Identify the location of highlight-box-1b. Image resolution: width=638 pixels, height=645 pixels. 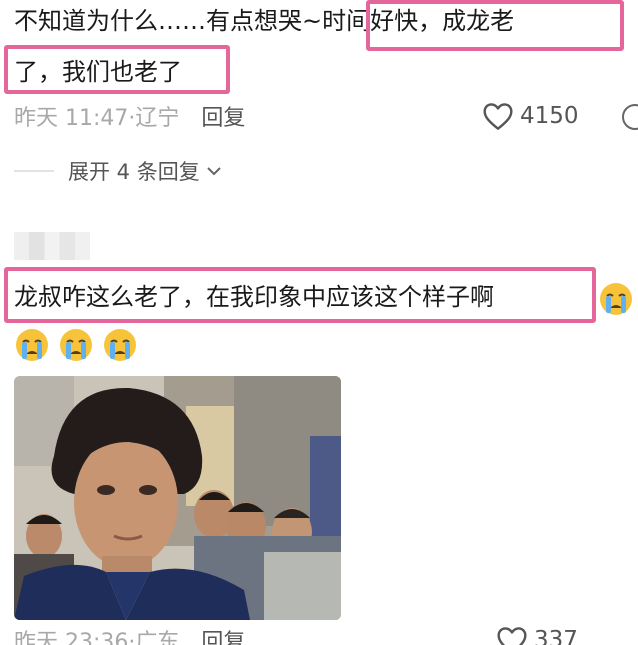
(117, 69).